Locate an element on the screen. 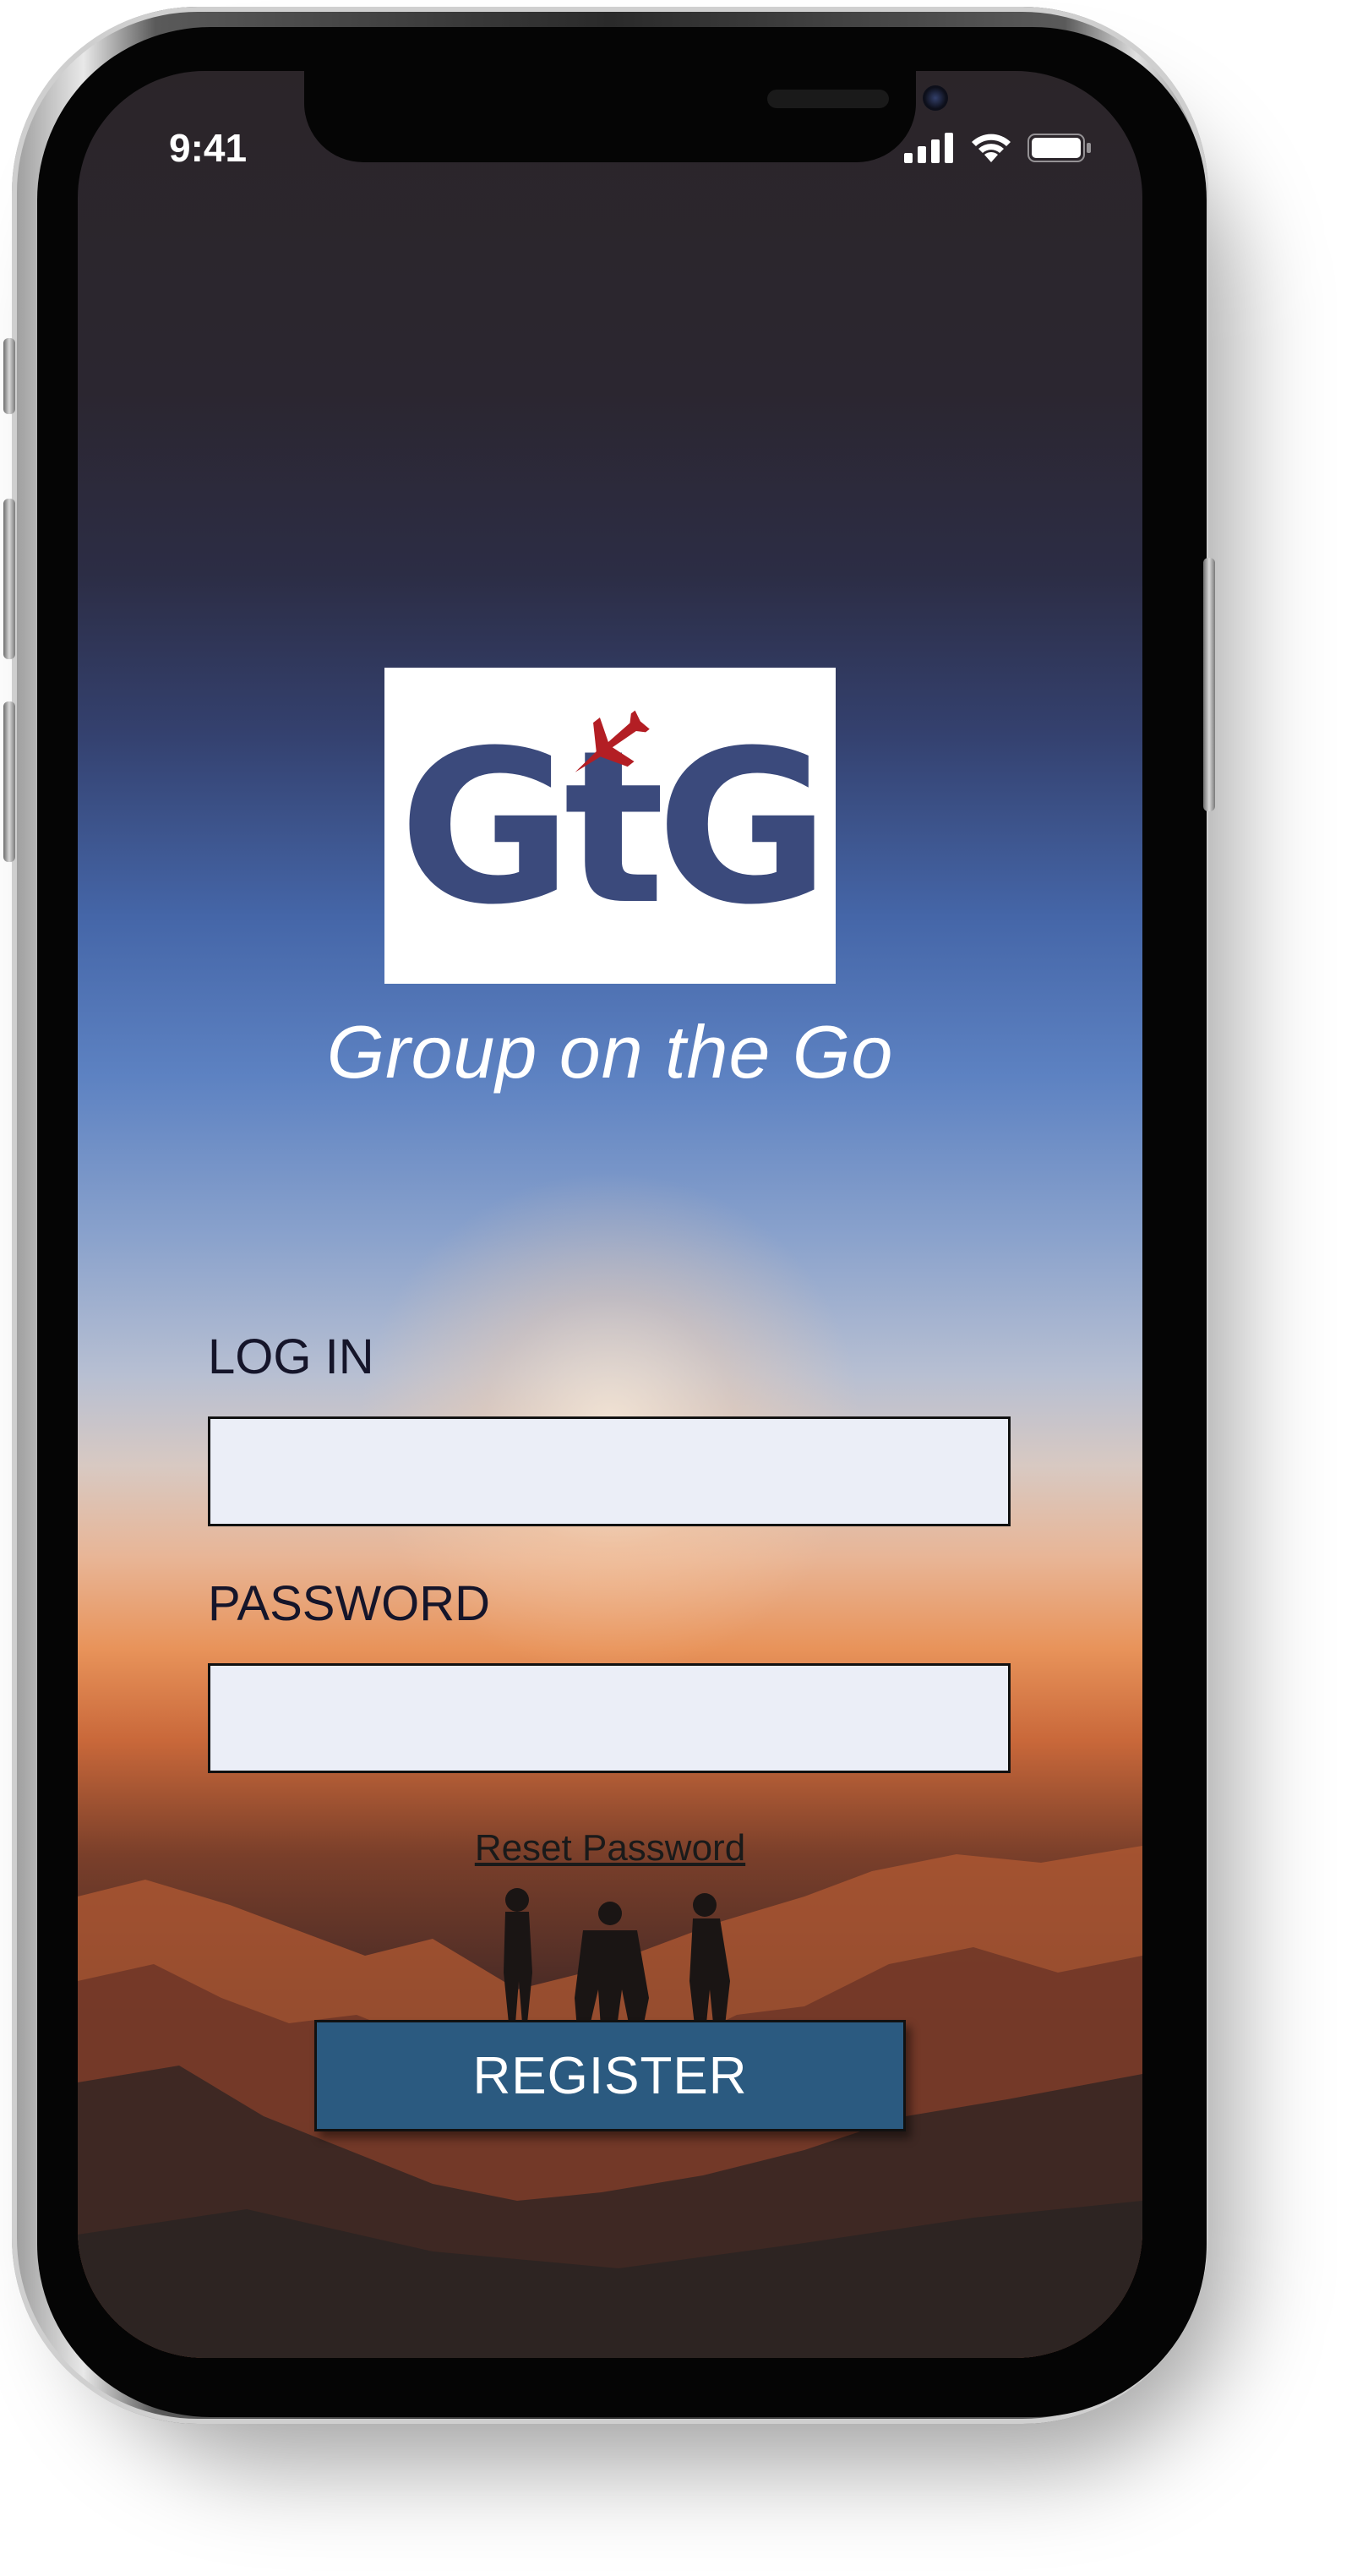  password-label: PASSWORD is located at coordinates (350, 1603).